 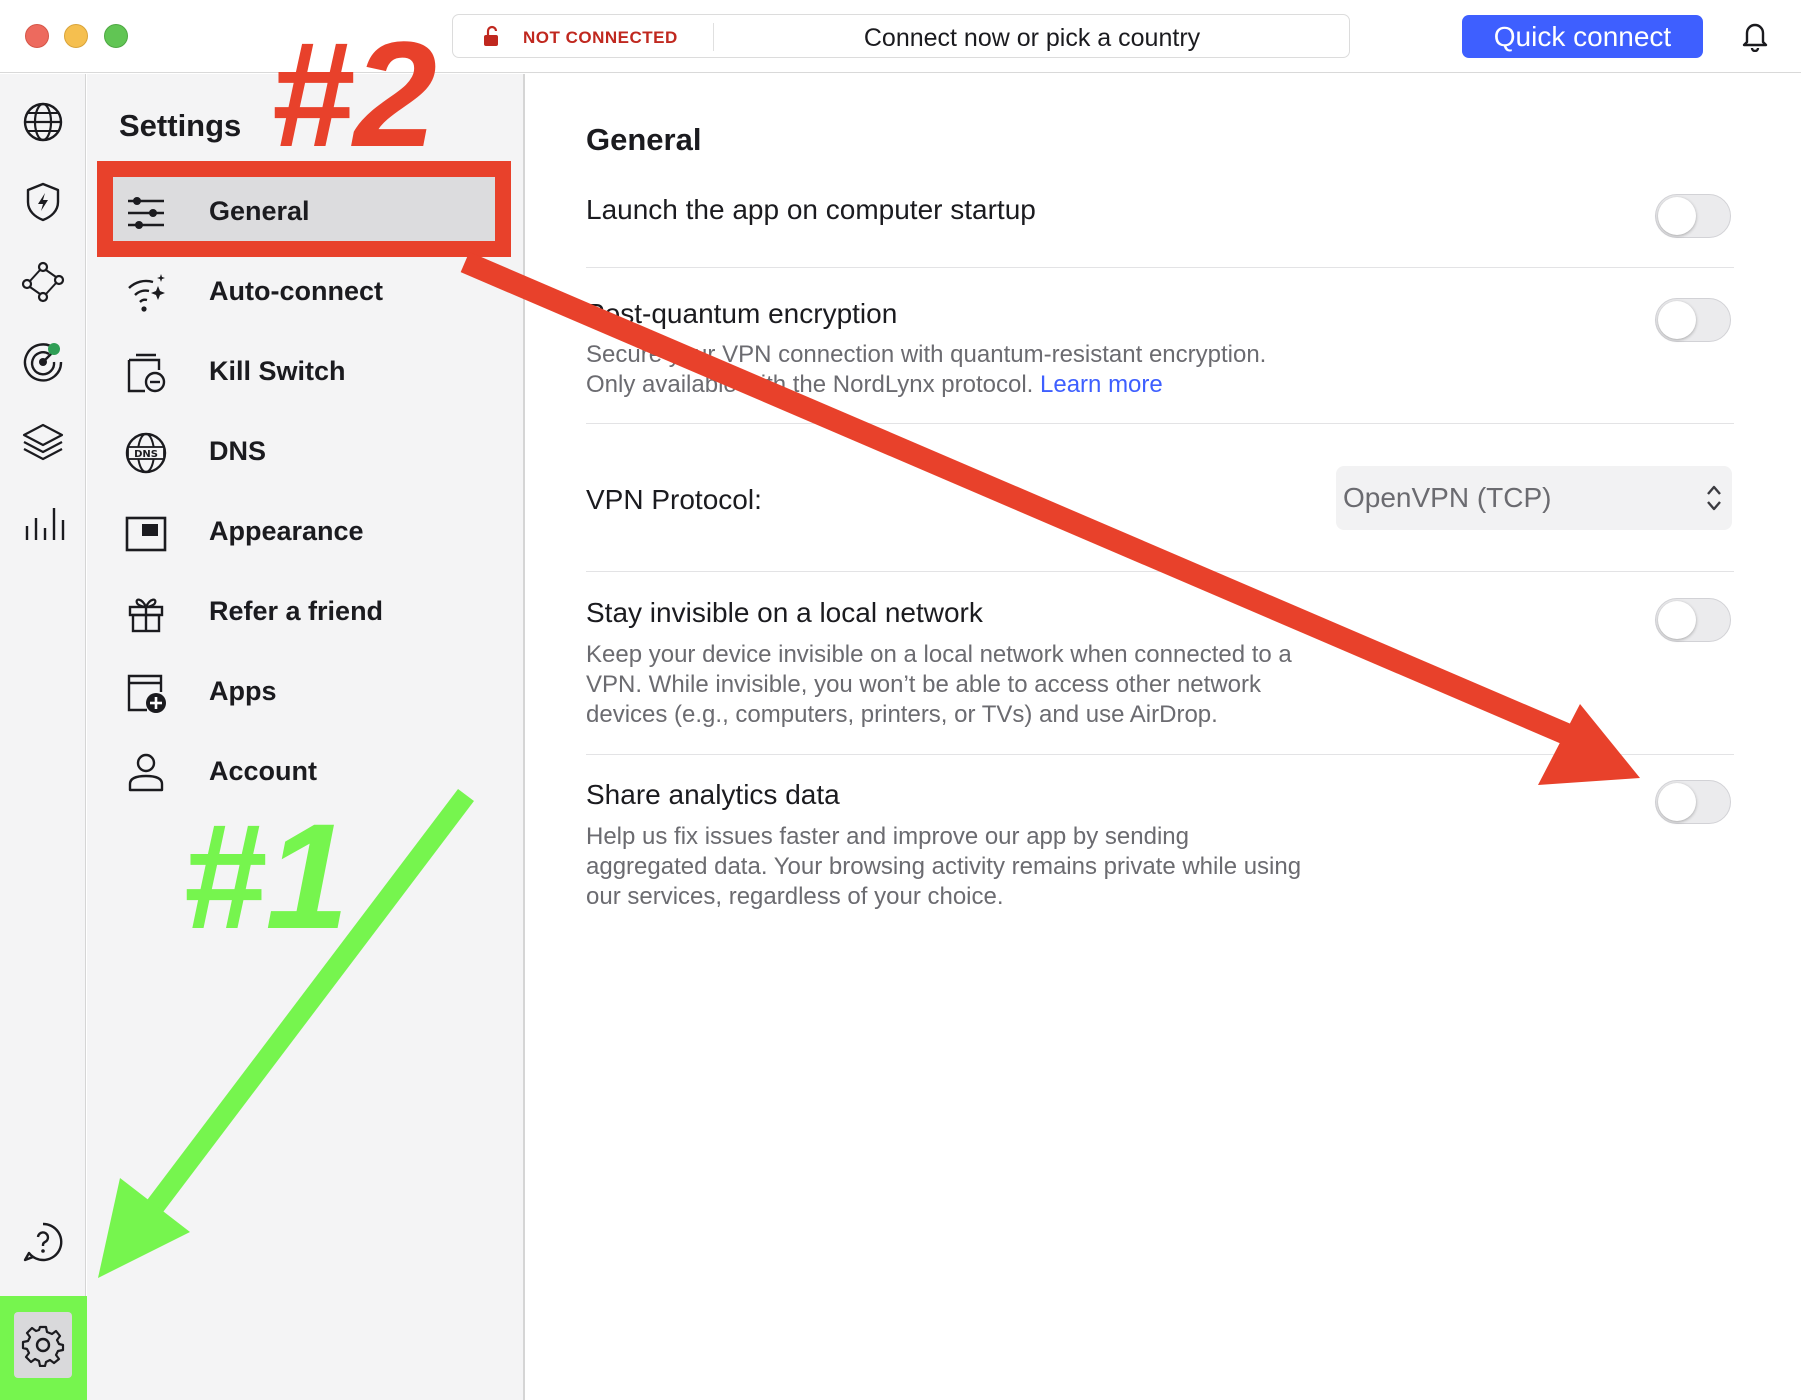 I want to click on connection-status: NOT CONNECTED, so click(x=600, y=37).